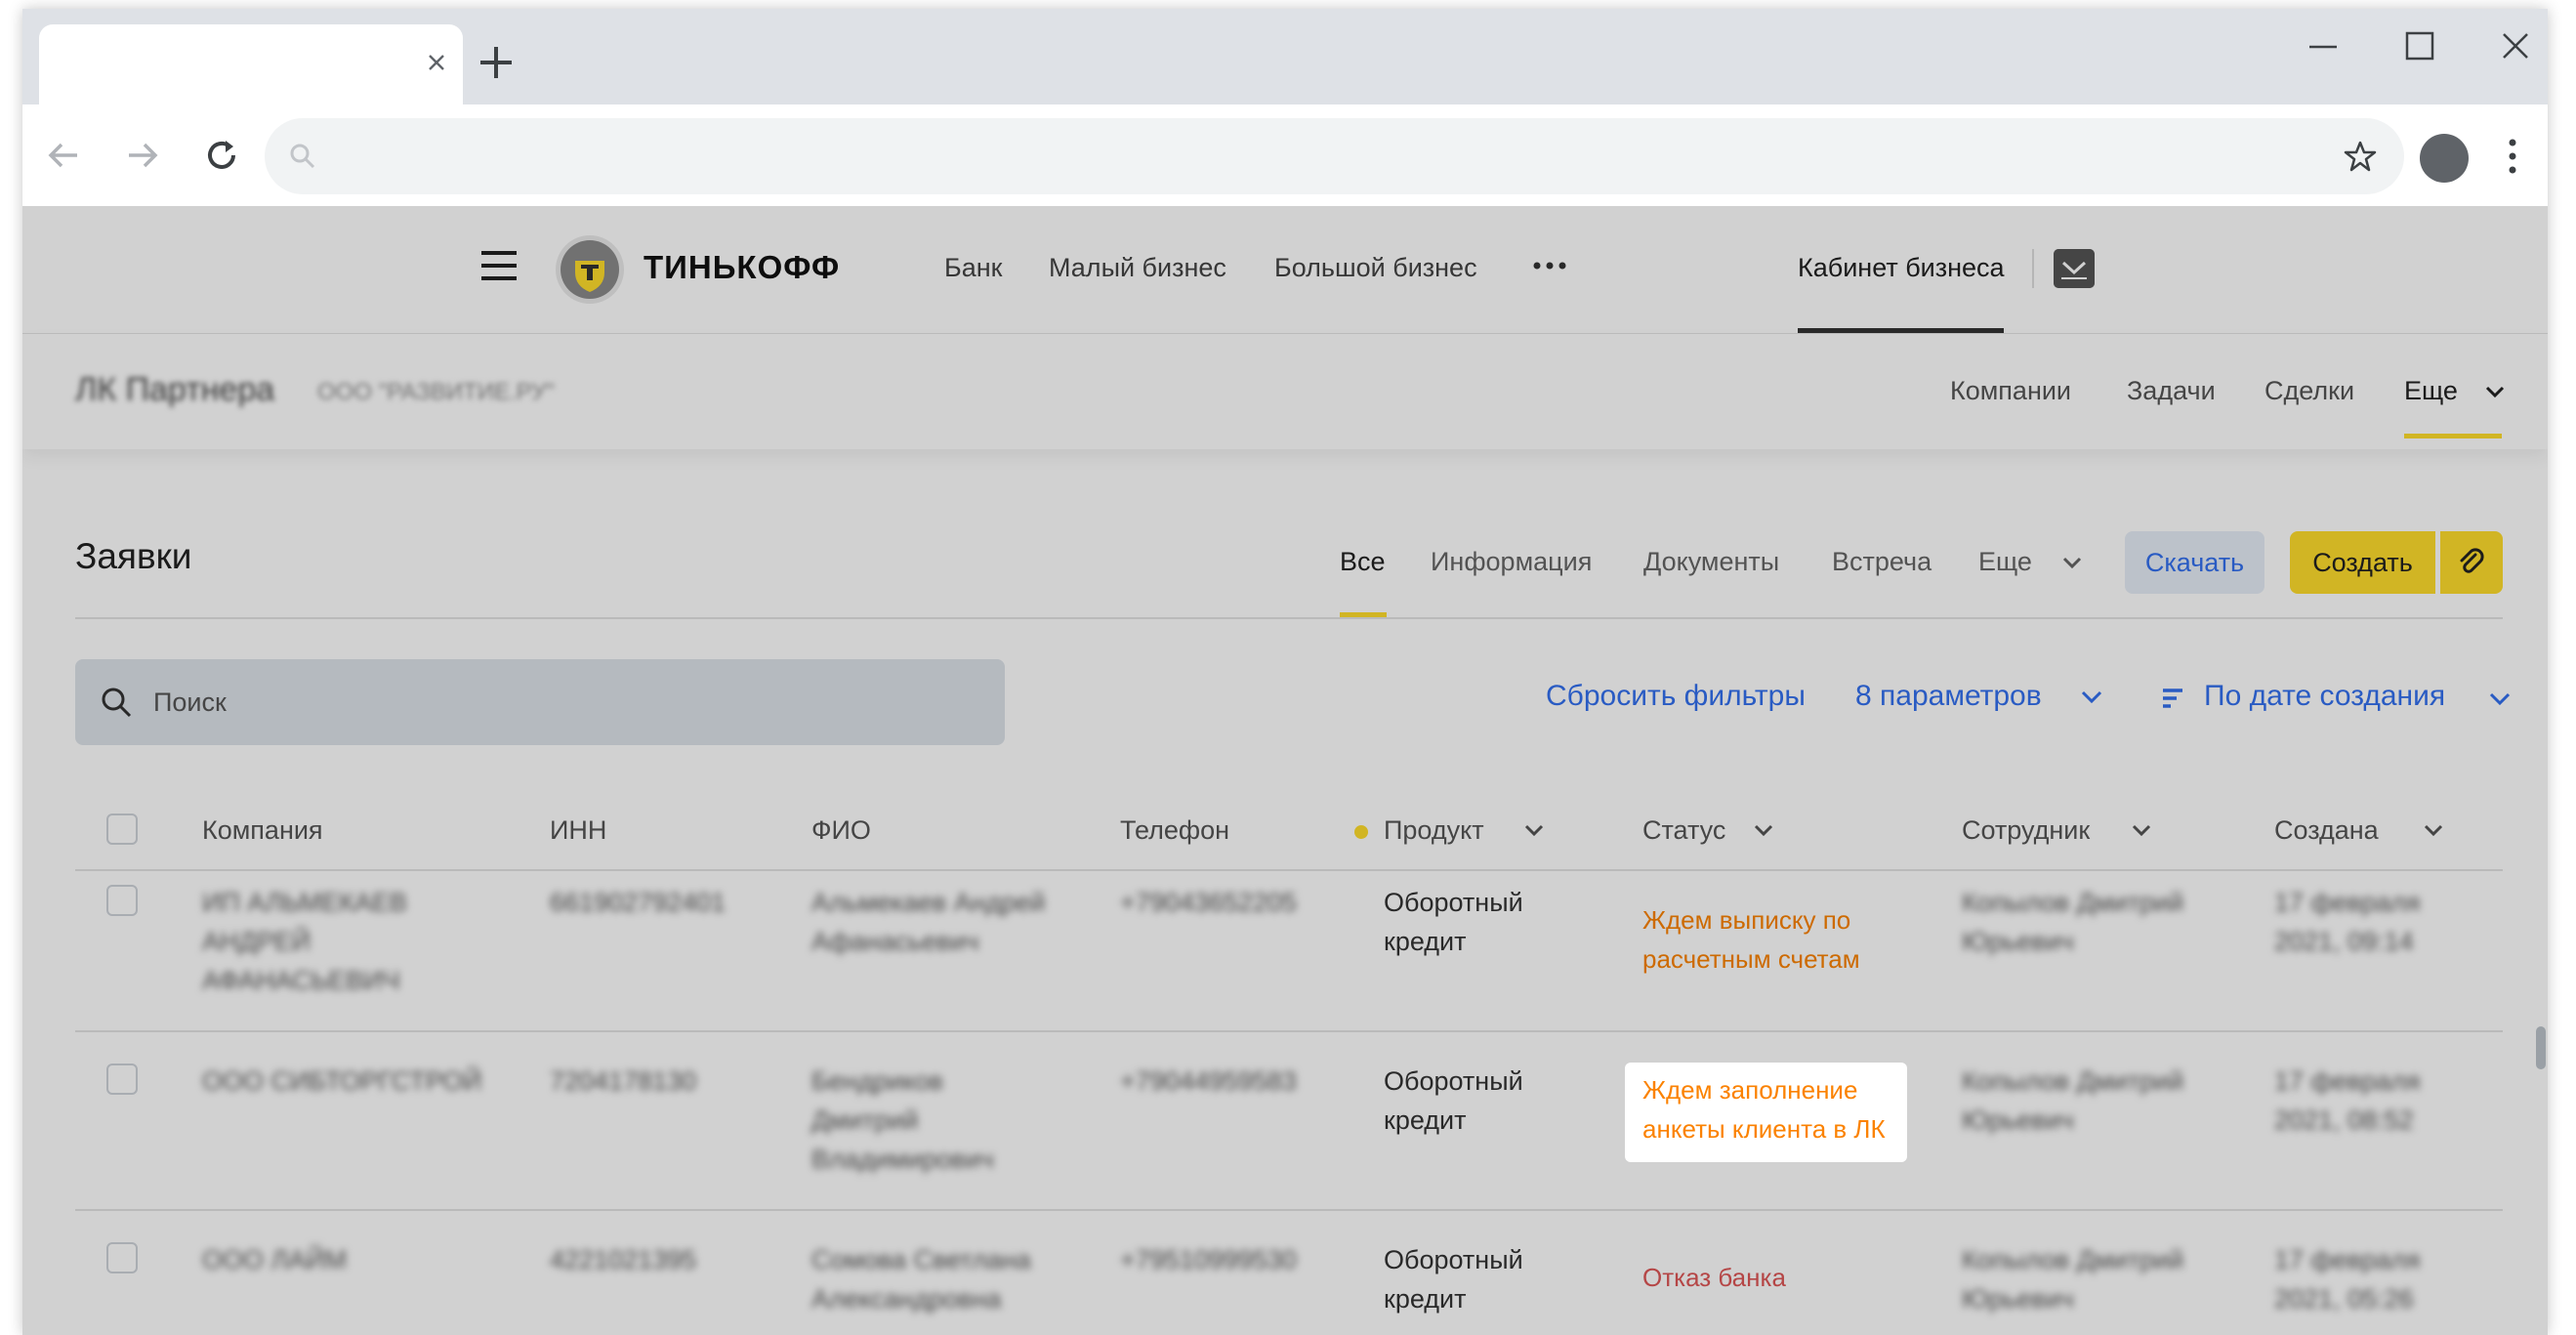  Describe the element at coordinates (1175, 830) in the screenshot. I see `column-header-phone: Телефон` at that location.